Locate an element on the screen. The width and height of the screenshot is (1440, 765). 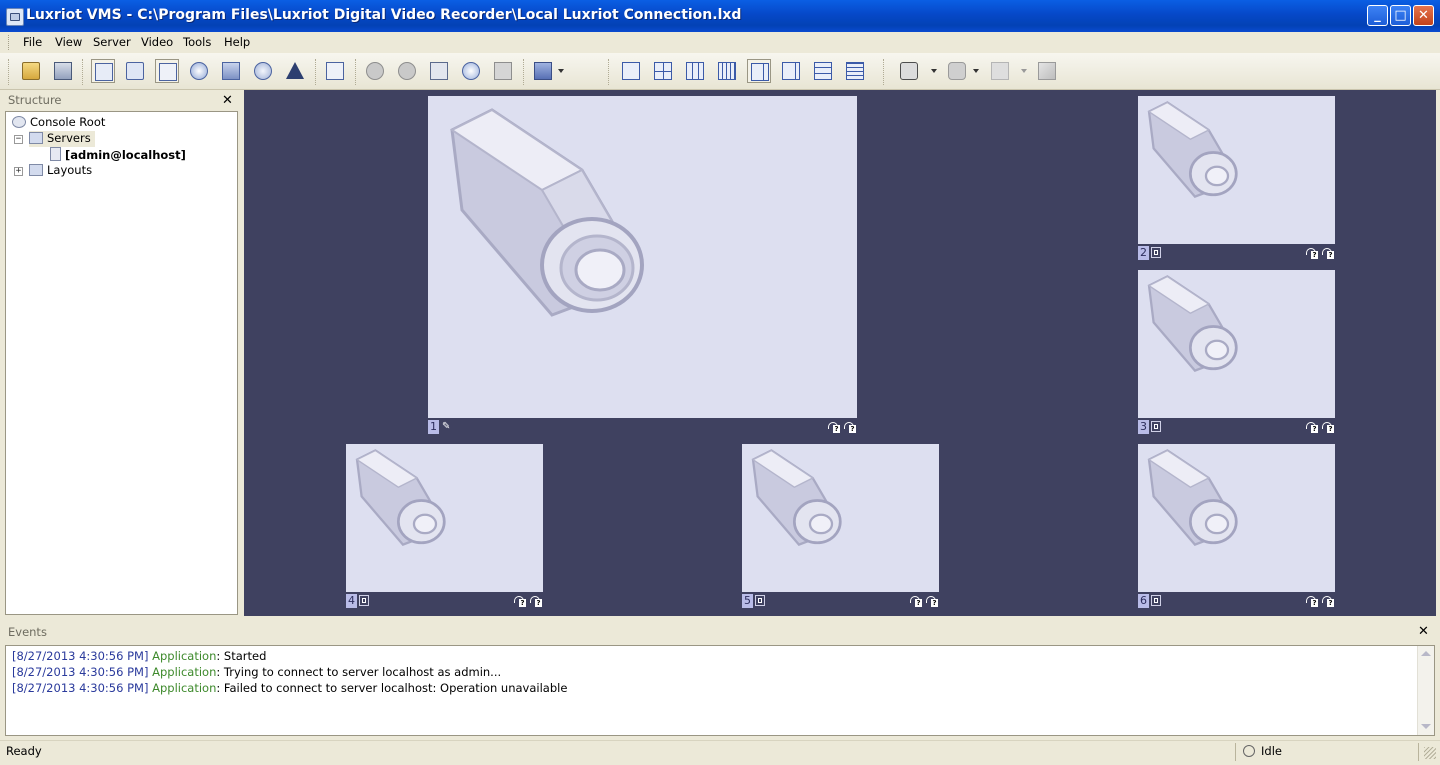
layout-4x4b-button is located at coordinates (855, 71).